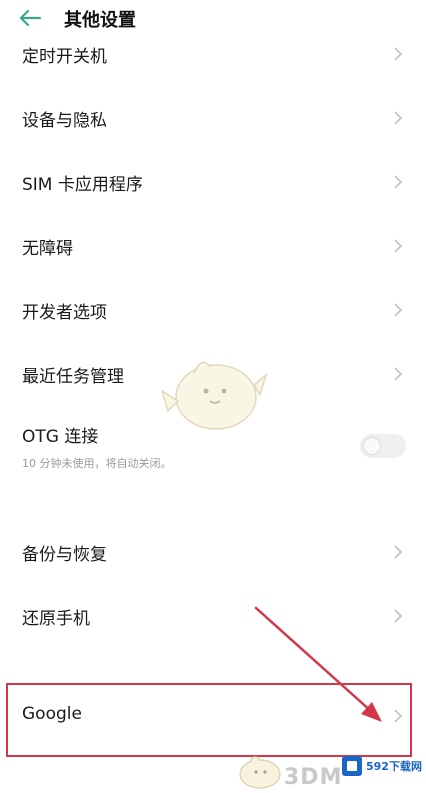 The image size is (426, 793). Describe the element at coordinates (213, 18) in the screenshot. I see `top-bar: 其他设置` at that location.